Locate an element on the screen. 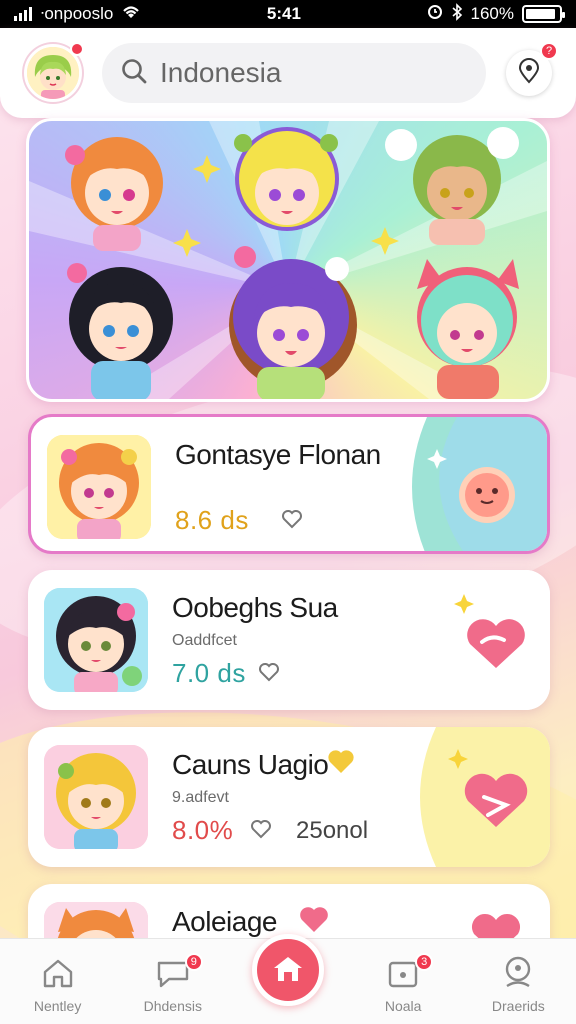  wifi-icon is located at coordinates (131, 14).